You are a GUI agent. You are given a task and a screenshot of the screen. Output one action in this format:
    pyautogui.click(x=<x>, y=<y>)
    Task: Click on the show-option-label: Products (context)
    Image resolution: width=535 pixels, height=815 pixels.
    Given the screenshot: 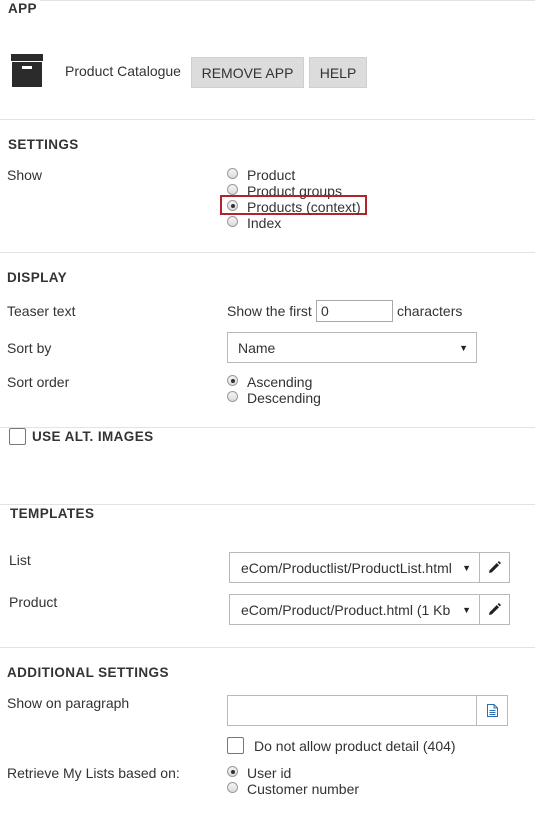 What is the action you would take?
    pyautogui.click(x=304, y=207)
    